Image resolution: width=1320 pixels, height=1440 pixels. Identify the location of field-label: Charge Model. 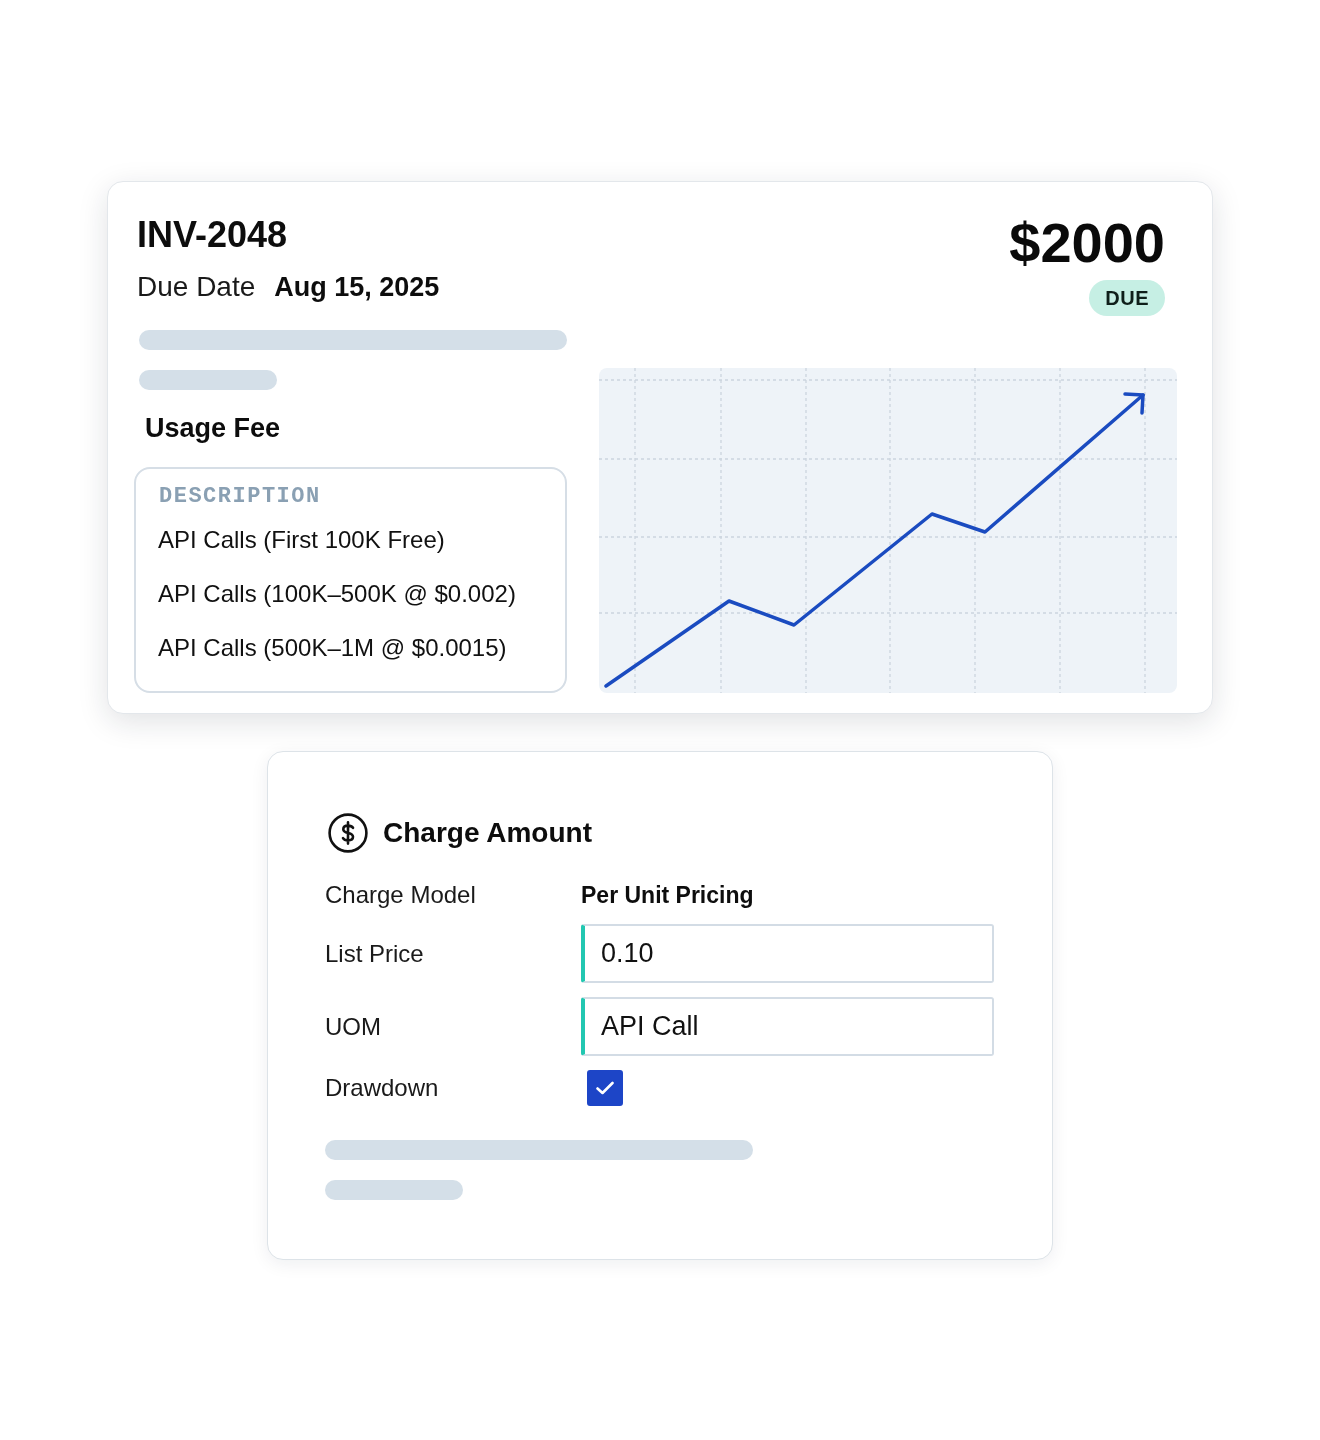
(400, 895).